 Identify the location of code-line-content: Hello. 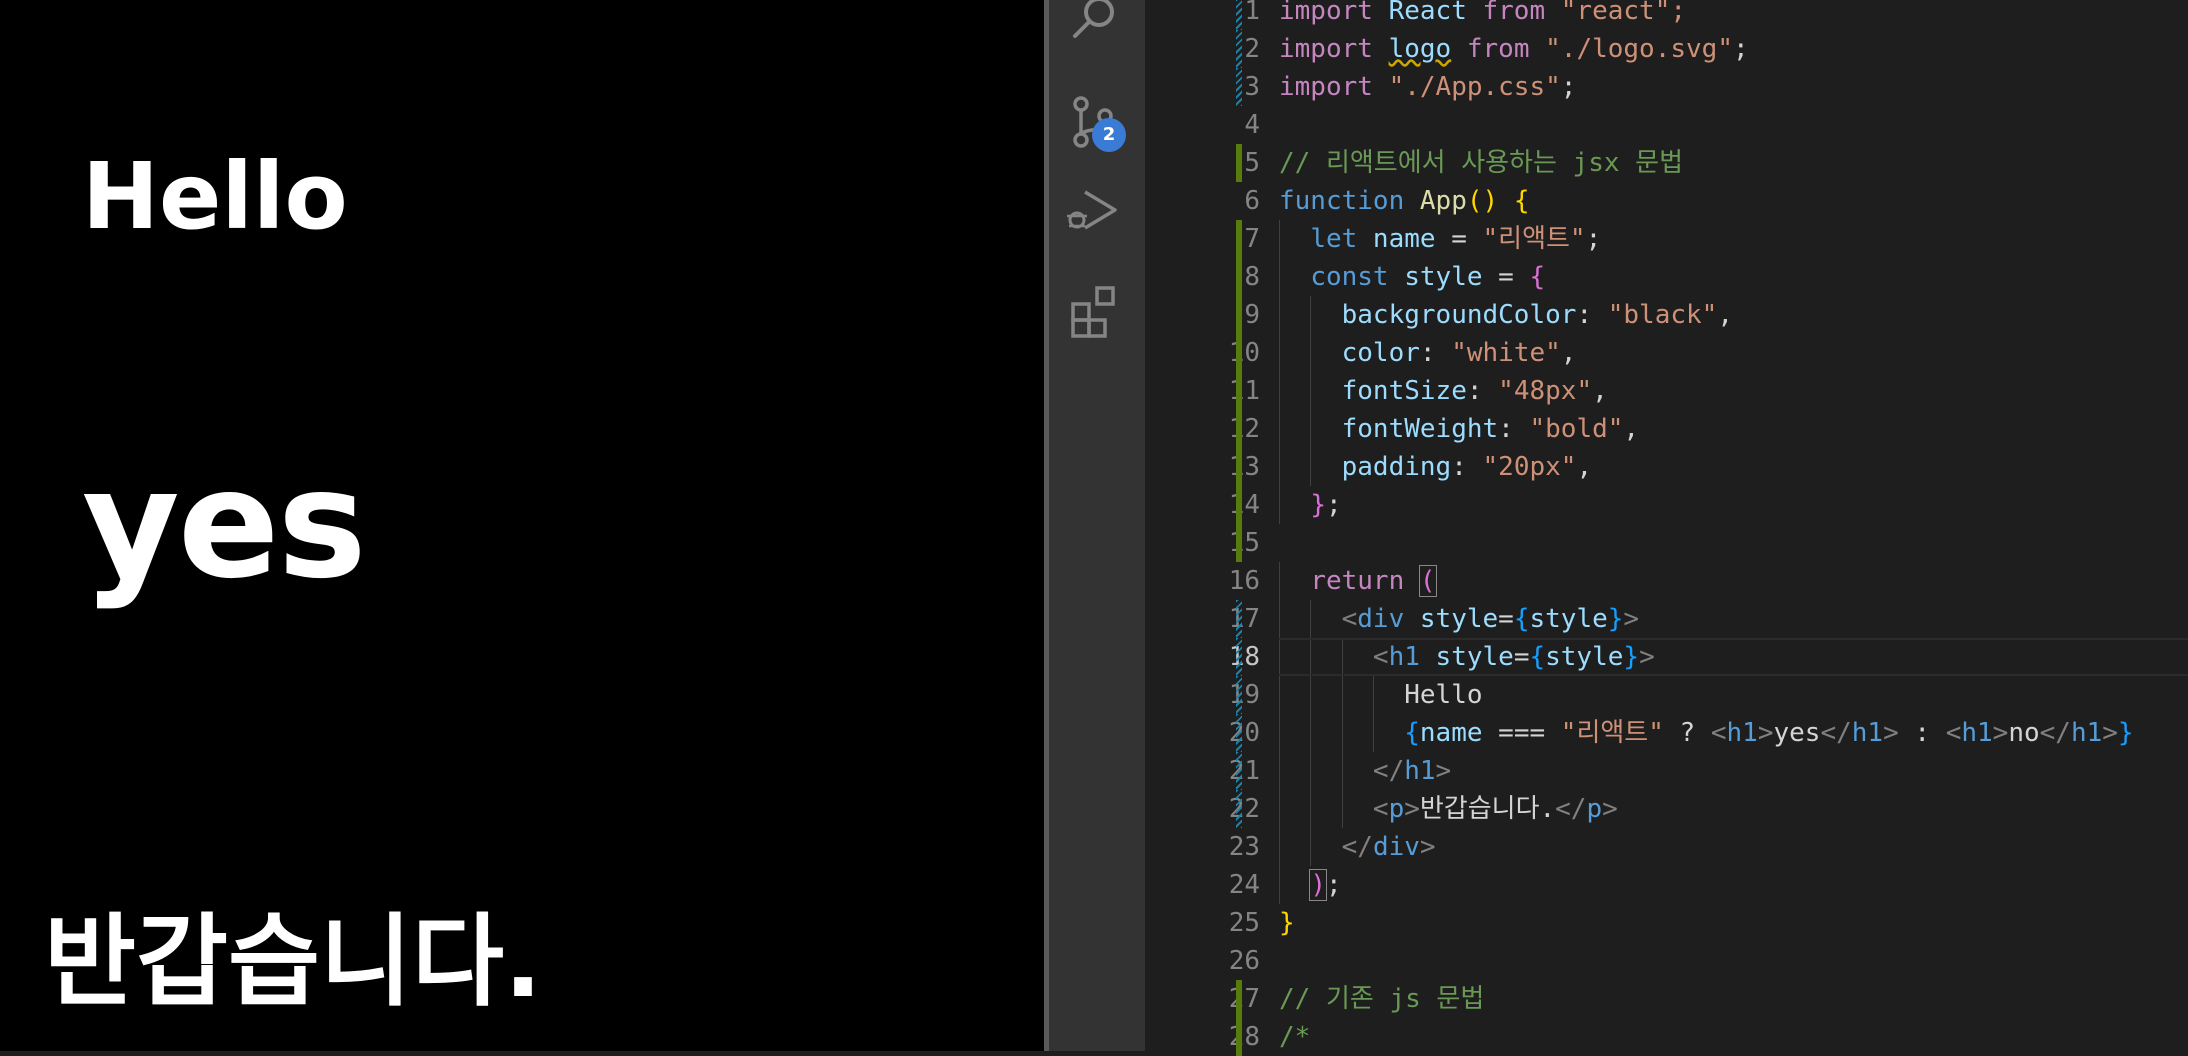
(1733, 695).